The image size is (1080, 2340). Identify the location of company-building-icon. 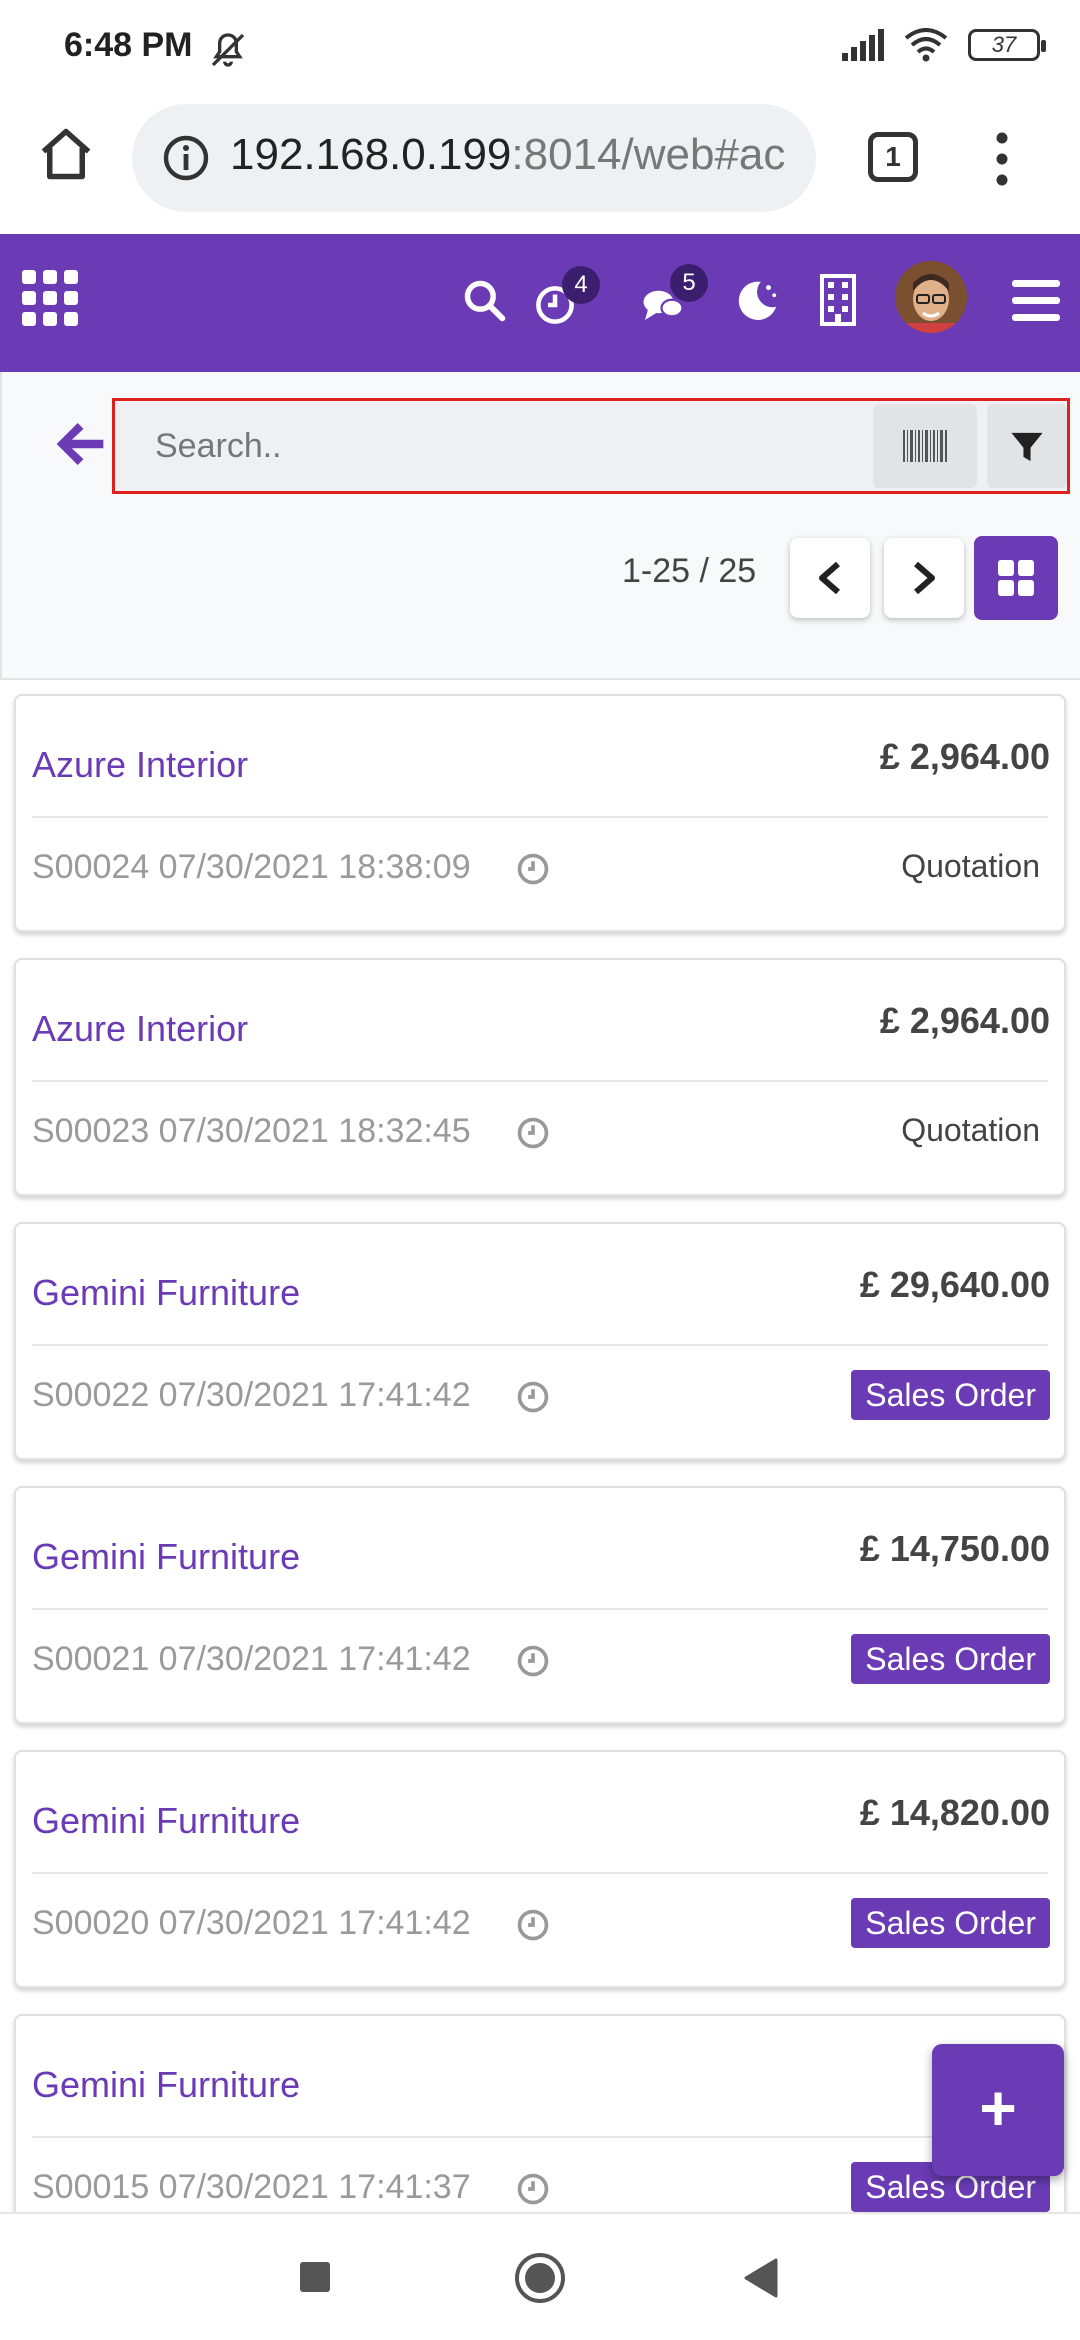
(838, 300).